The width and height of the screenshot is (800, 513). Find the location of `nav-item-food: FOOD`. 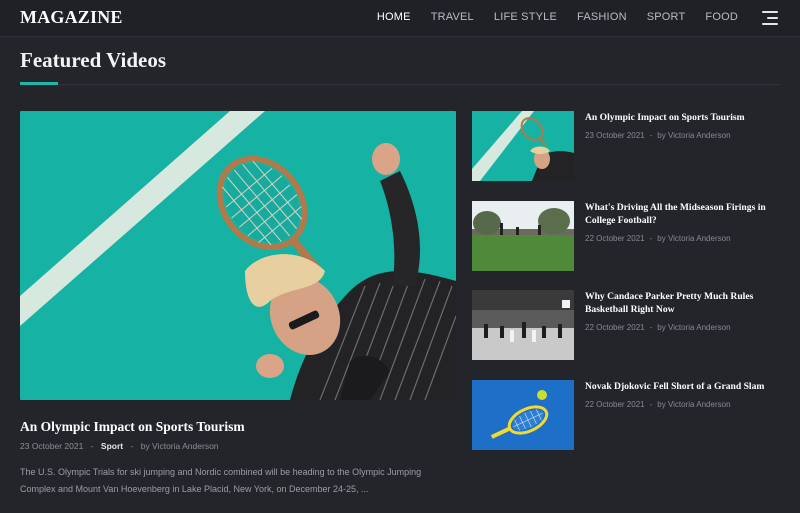

nav-item-food: FOOD is located at coordinates (721, 17).